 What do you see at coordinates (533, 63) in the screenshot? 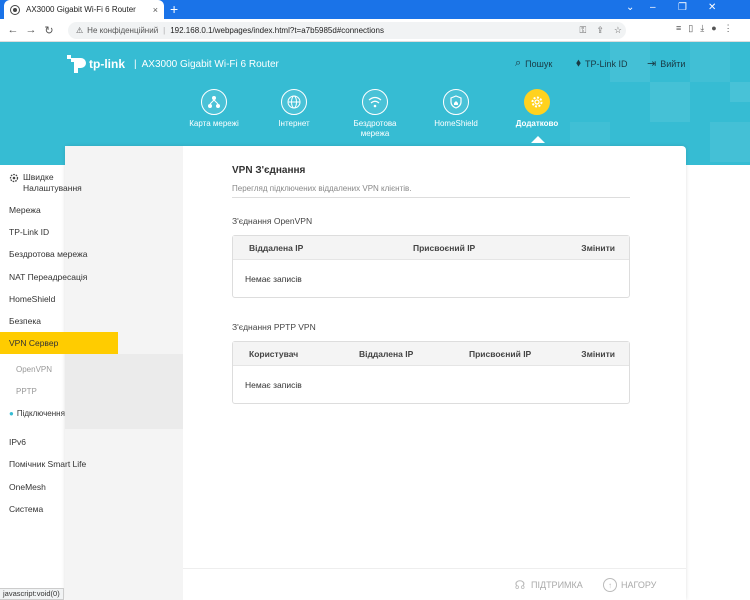
I see `search-link: ⌕ Пошук` at bounding box center [533, 63].